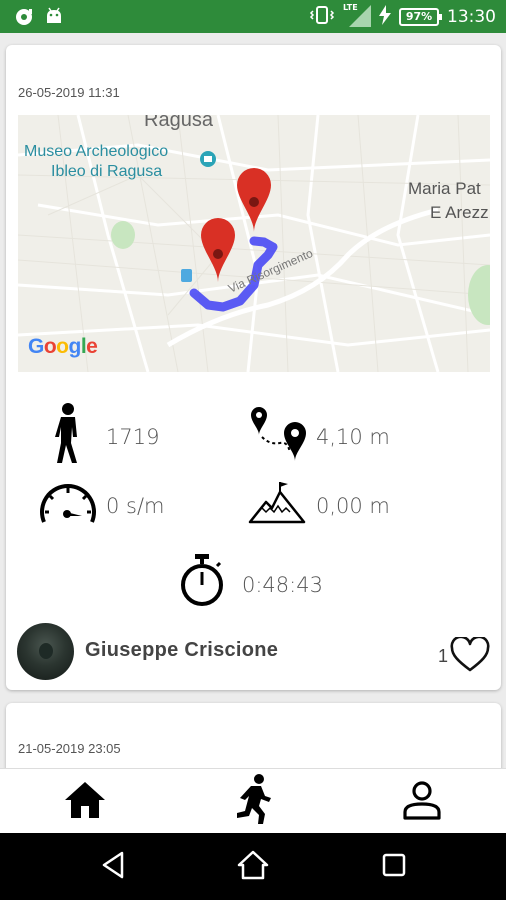 The width and height of the screenshot is (506, 900). I want to click on vibrate-icon, so click(322, 17).